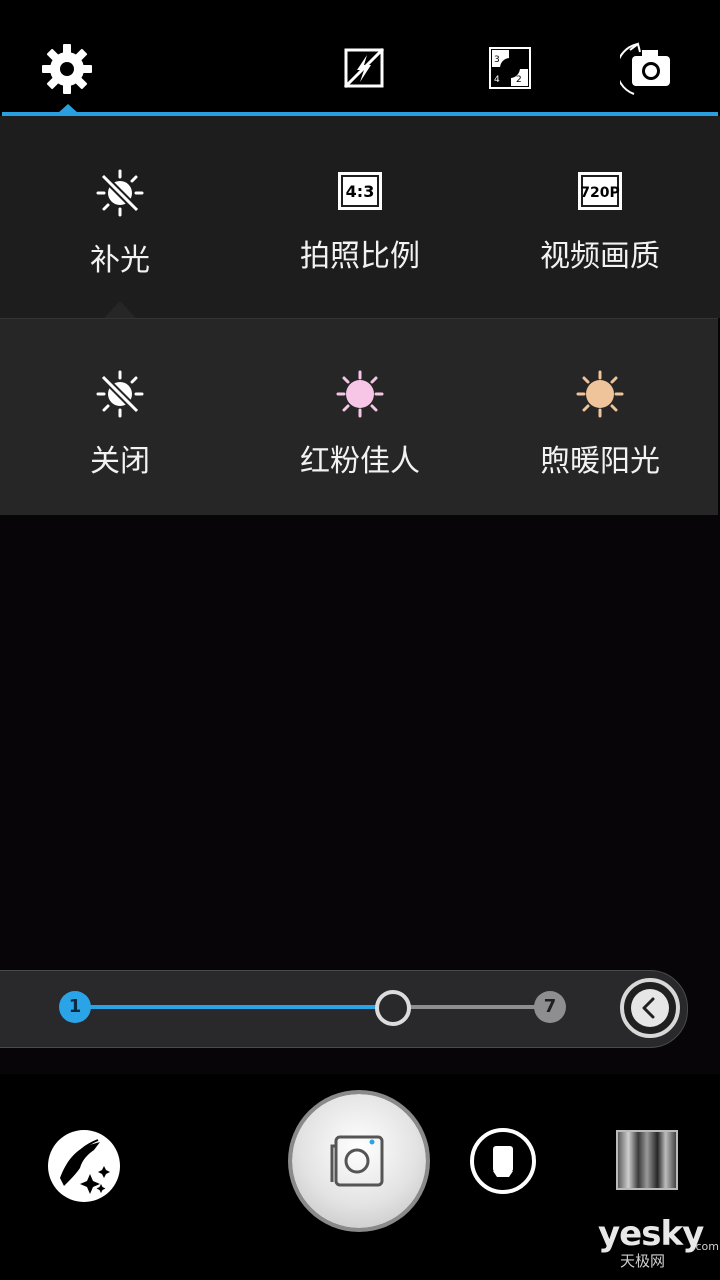 The height and width of the screenshot is (1280, 720). Describe the element at coordinates (365, 69) in the screenshot. I see `flash-off-icon` at that location.